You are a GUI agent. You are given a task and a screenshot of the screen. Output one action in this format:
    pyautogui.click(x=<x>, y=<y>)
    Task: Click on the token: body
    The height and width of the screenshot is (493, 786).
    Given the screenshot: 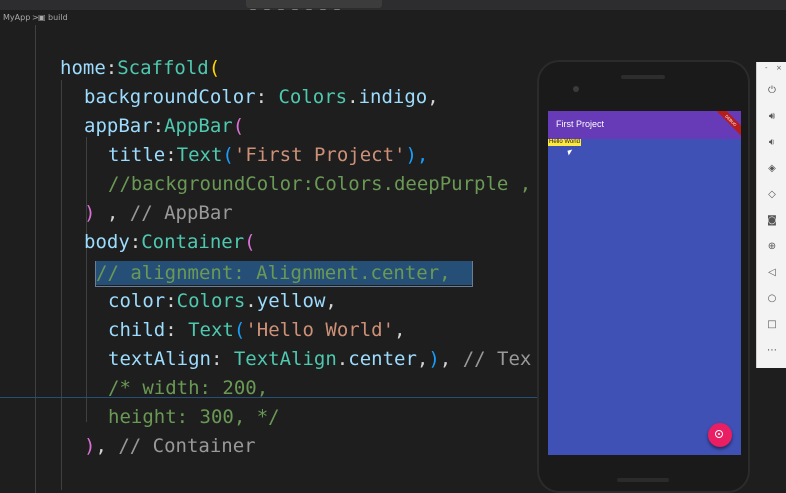 What is the action you would take?
    pyautogui.click(x=107, y=242)
    